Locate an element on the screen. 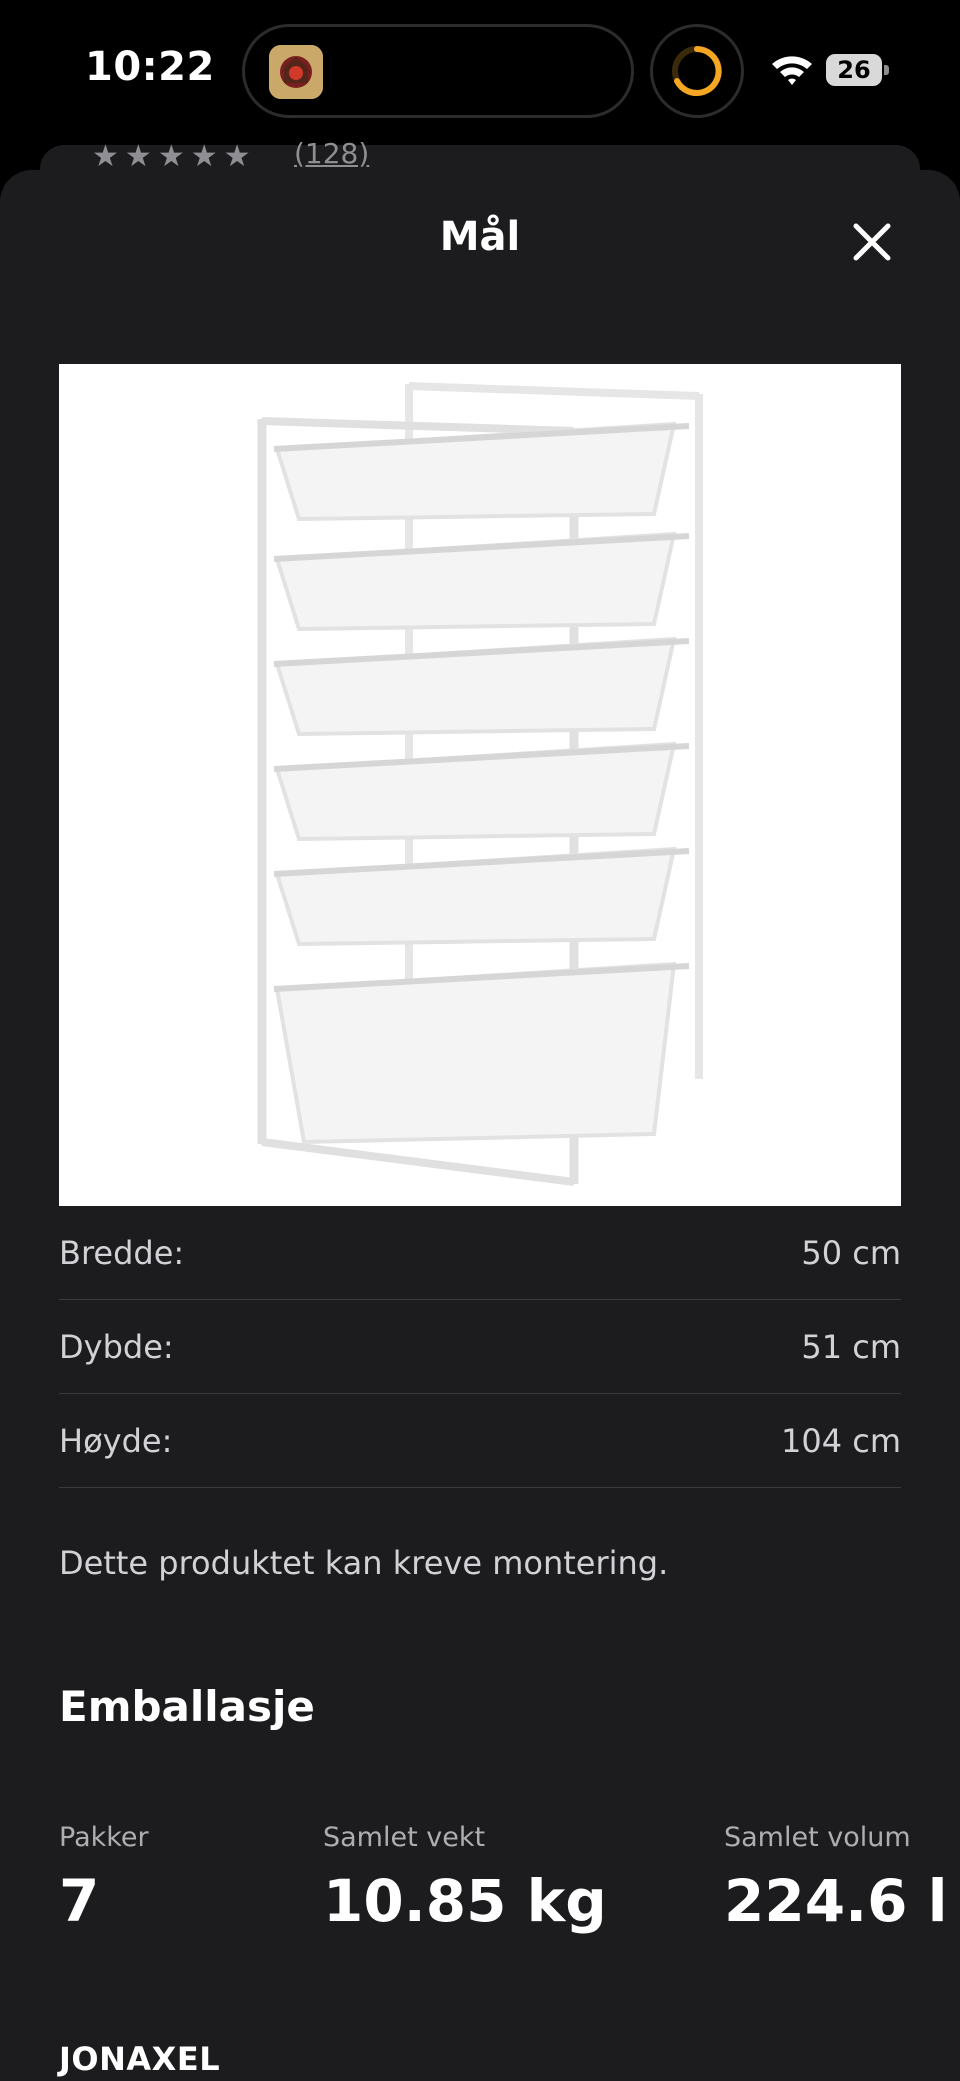 Image resolution: width=960 pixels, height=2081 pixels. product-brand: JONAXEL is located at coordinates (140, 2059).